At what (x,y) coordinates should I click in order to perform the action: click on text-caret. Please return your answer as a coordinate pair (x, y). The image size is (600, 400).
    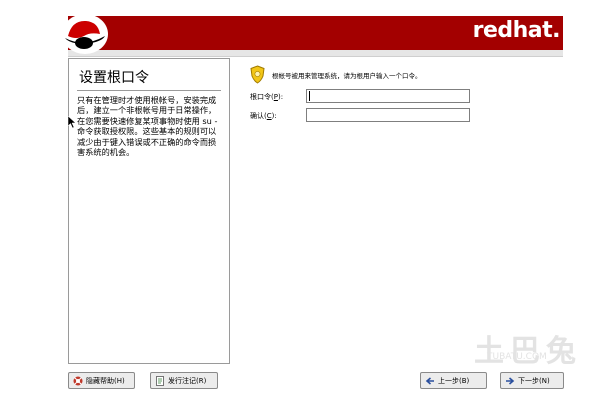
    Looking at the image, I should click on (309, 96).